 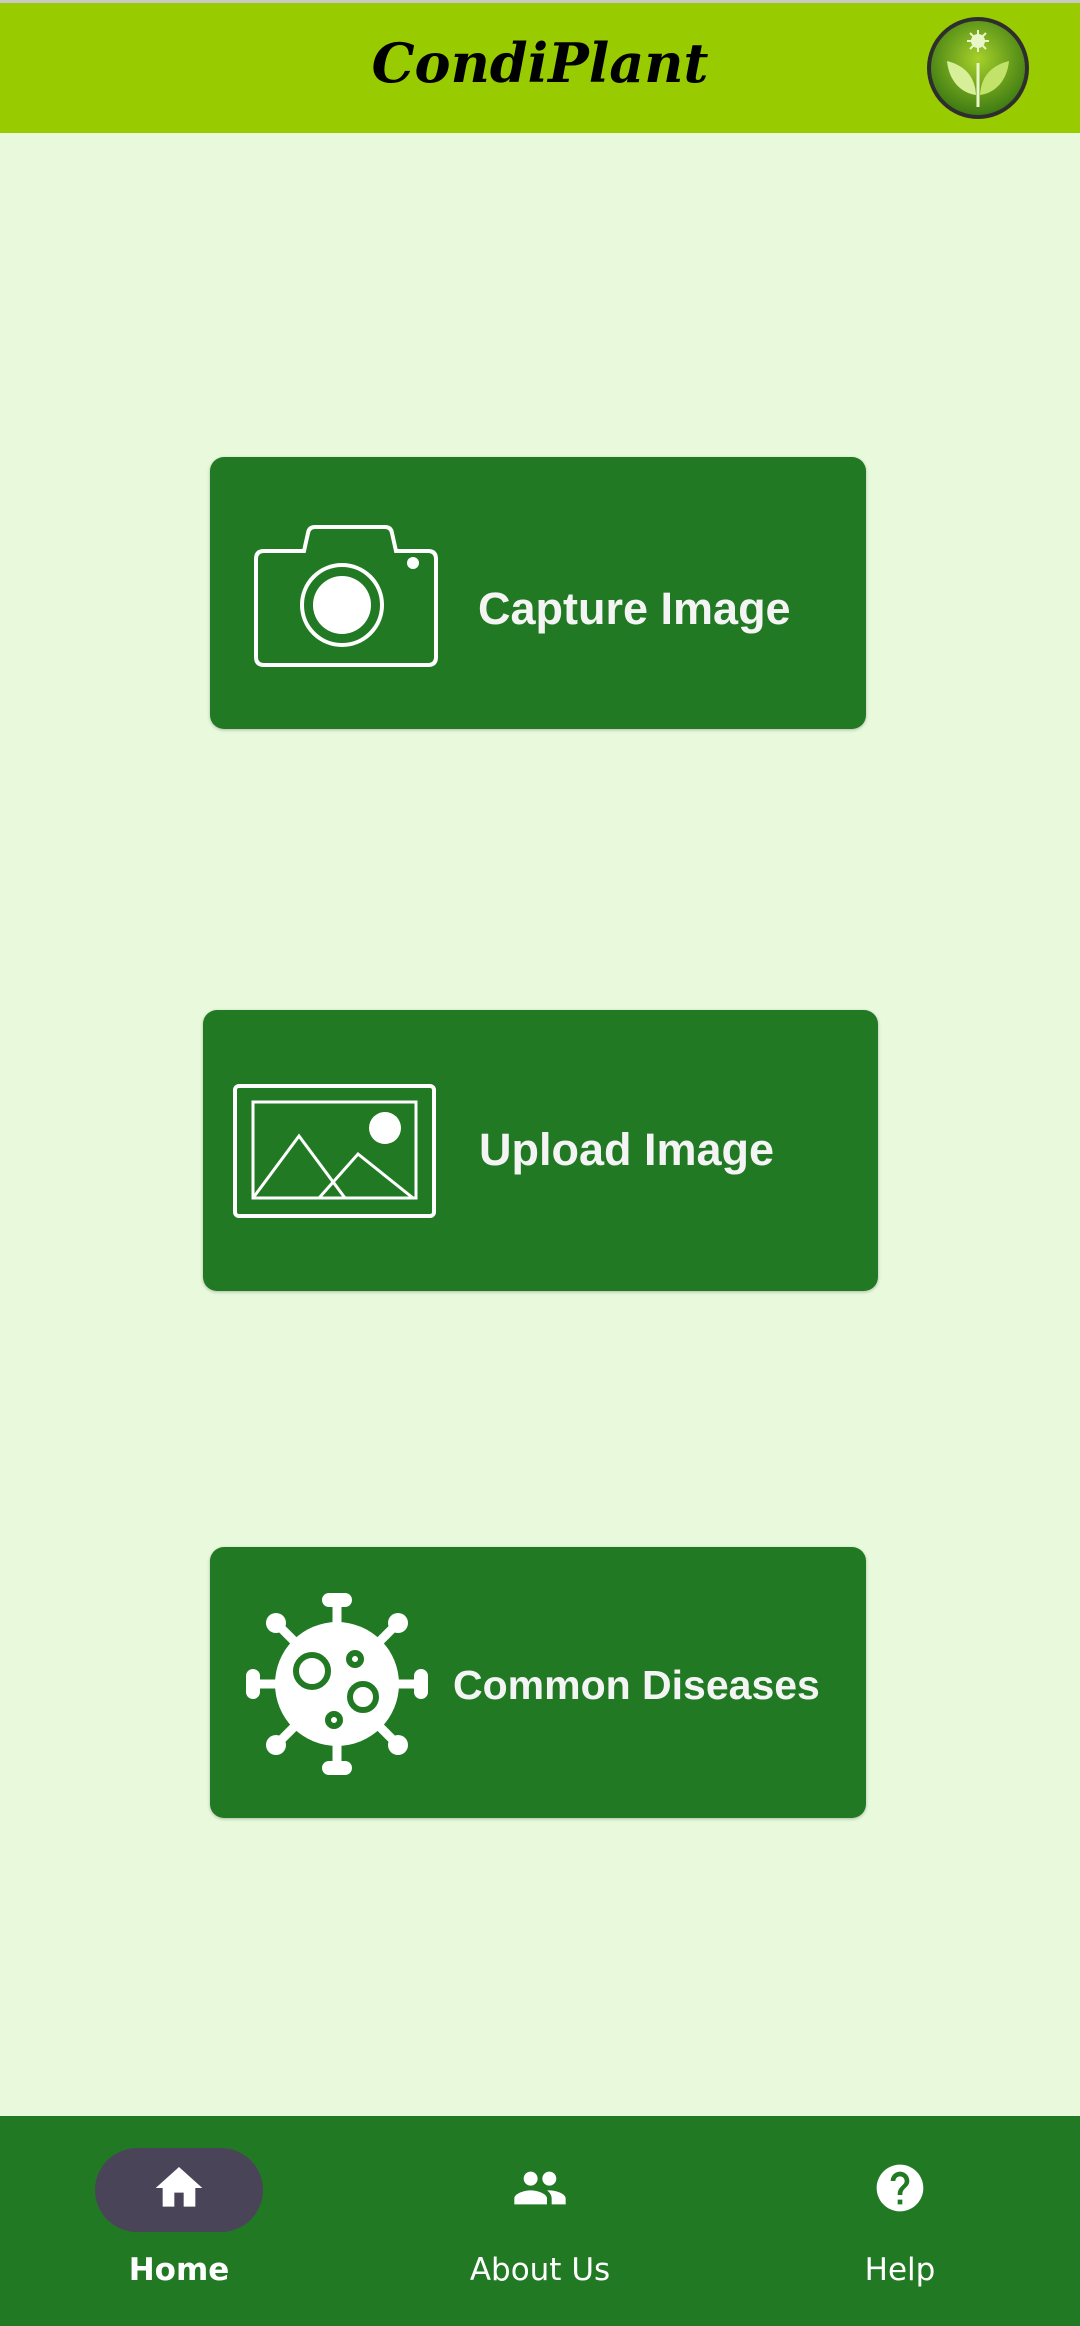 I want to click on app-bar: CondiPlant, so click(x=540, y=68).